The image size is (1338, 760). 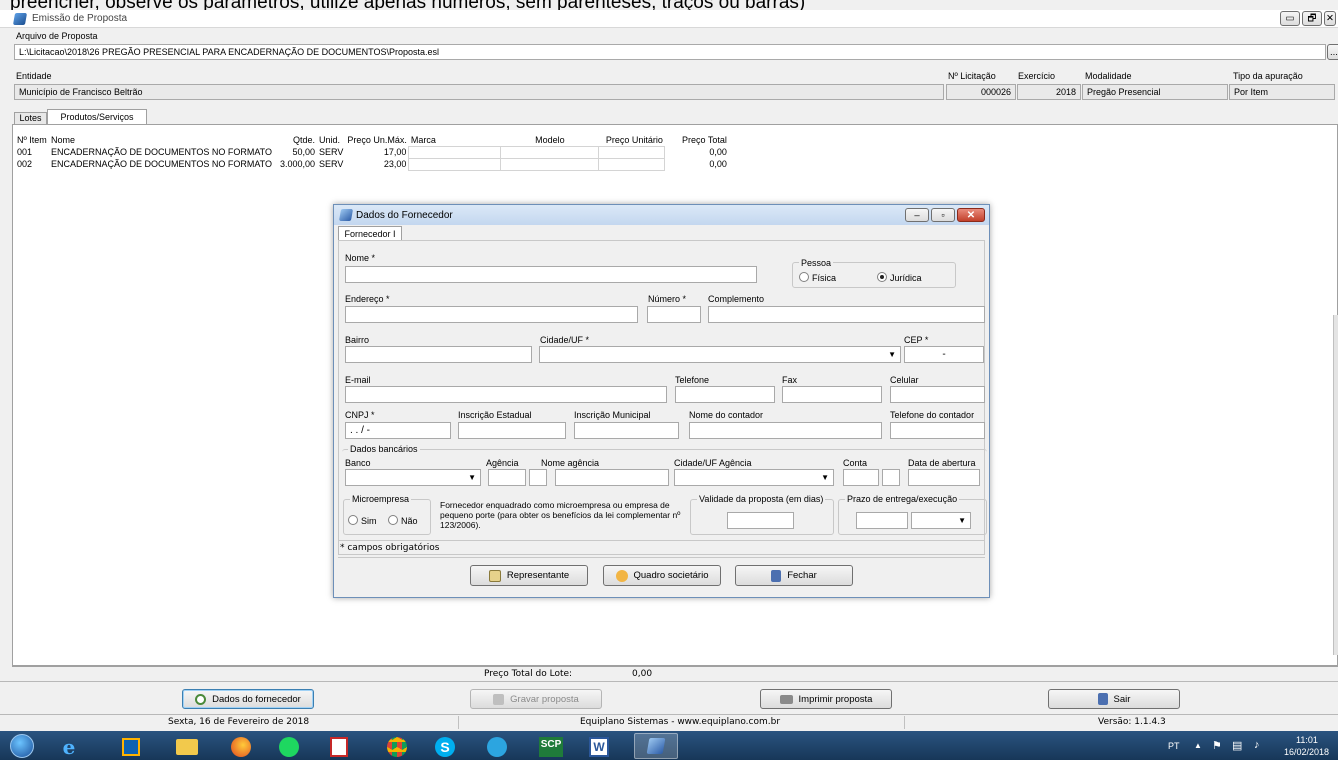 I want to click on exit-door-icon, so click(x=776, y=575).